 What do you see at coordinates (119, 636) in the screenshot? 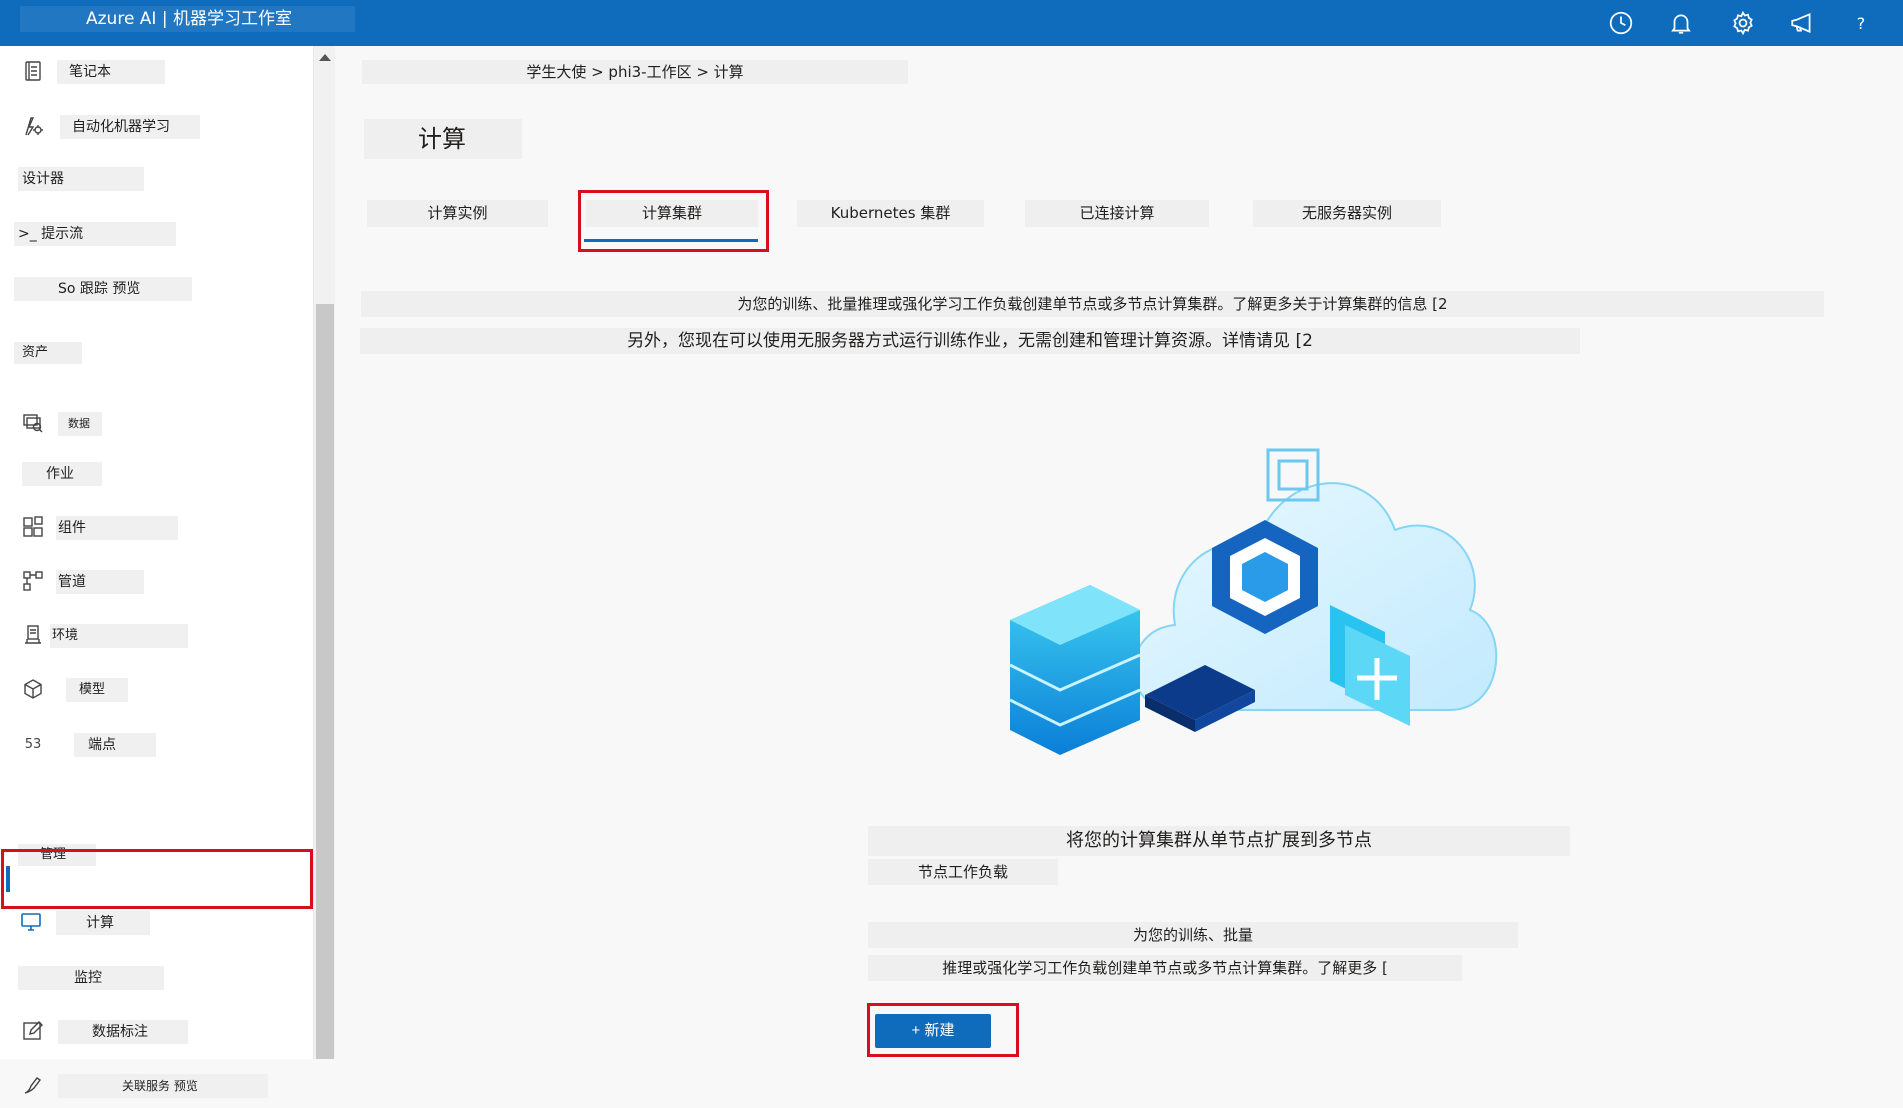
I see `sidebar-item-label: 环境` at bounding box center [119, 636].